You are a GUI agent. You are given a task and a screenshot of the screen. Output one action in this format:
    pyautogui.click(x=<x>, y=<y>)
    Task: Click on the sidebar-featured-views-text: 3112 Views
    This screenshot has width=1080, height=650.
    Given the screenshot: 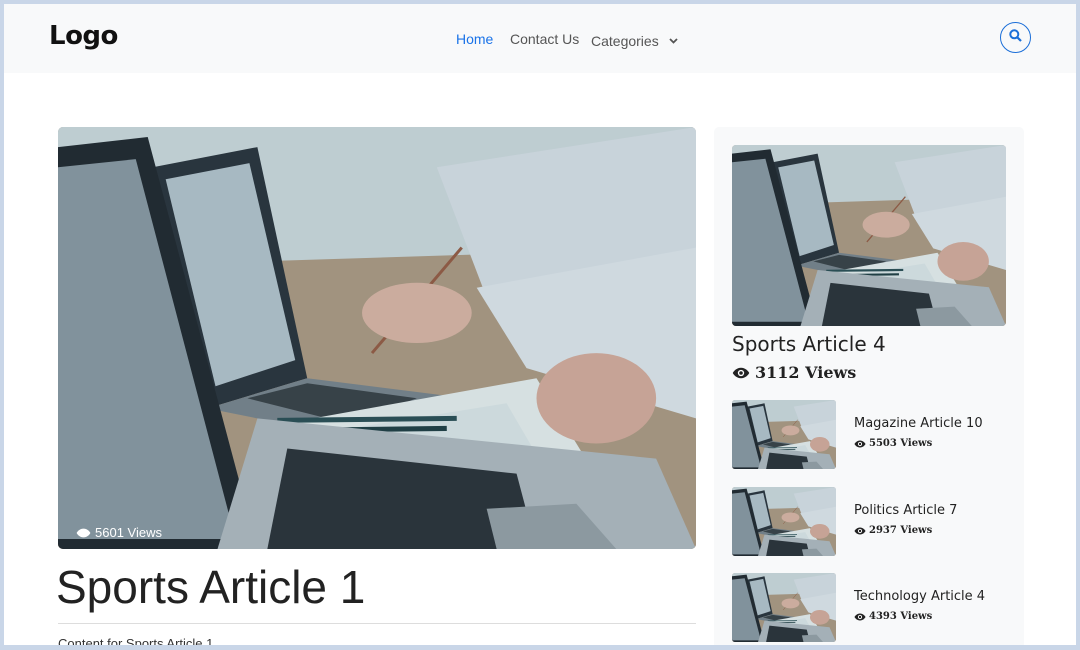 What is the action you would take?
    pyautogui.click(x=806, y=372)
    